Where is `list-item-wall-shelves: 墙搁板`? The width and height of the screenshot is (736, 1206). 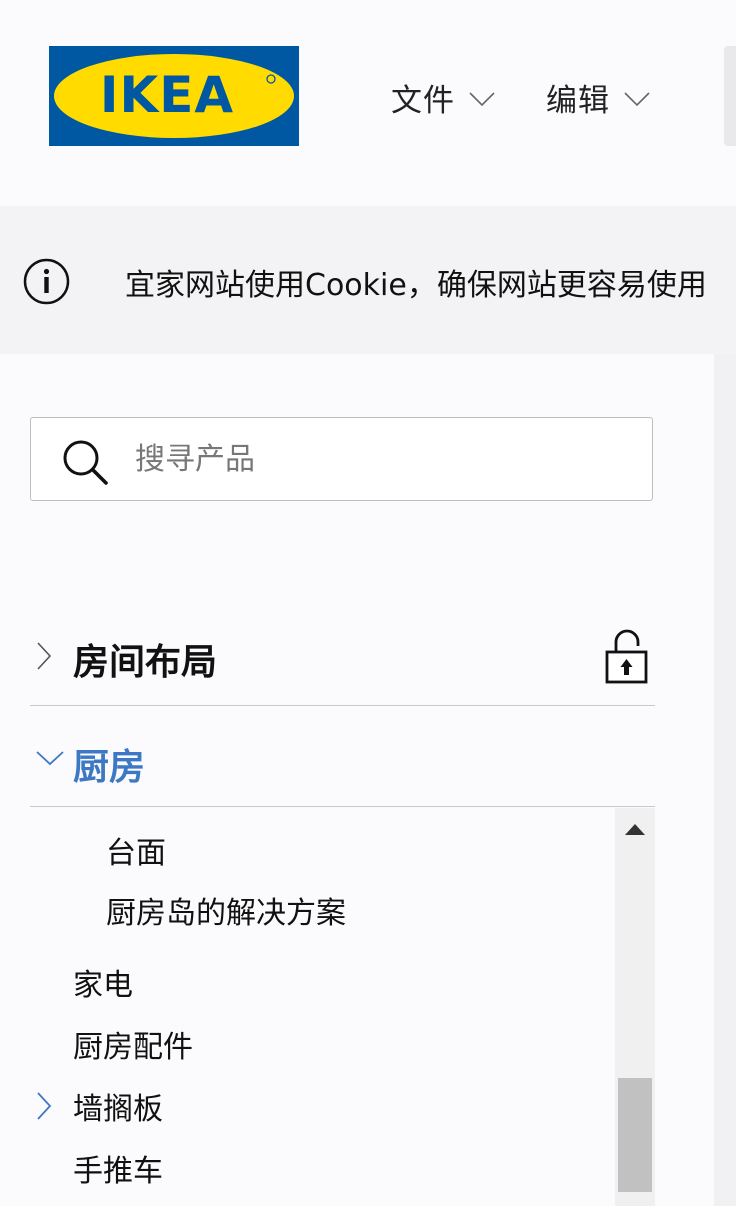 list-item-wall-shelves: 墙搁板 is located at coordinates (118, 1106).